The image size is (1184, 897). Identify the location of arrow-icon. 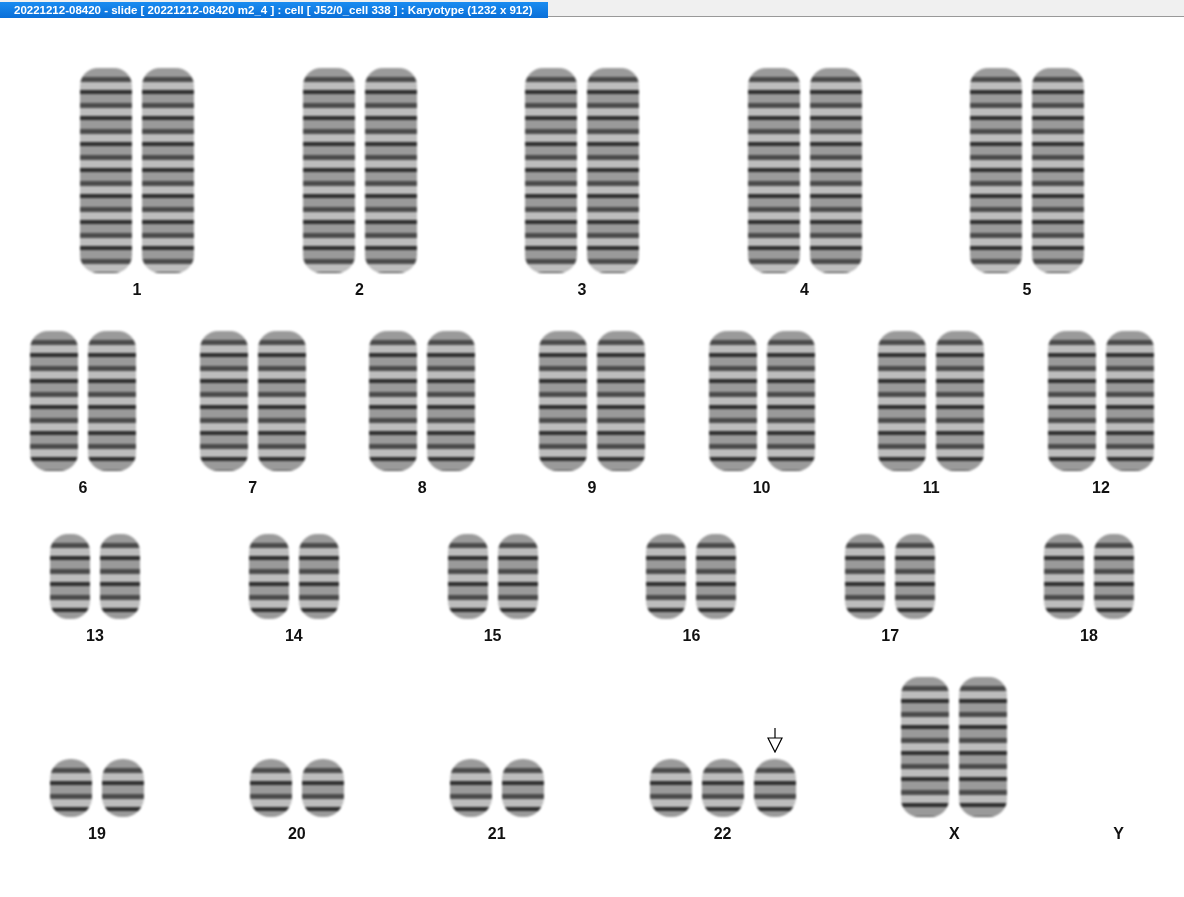
(774, 740).